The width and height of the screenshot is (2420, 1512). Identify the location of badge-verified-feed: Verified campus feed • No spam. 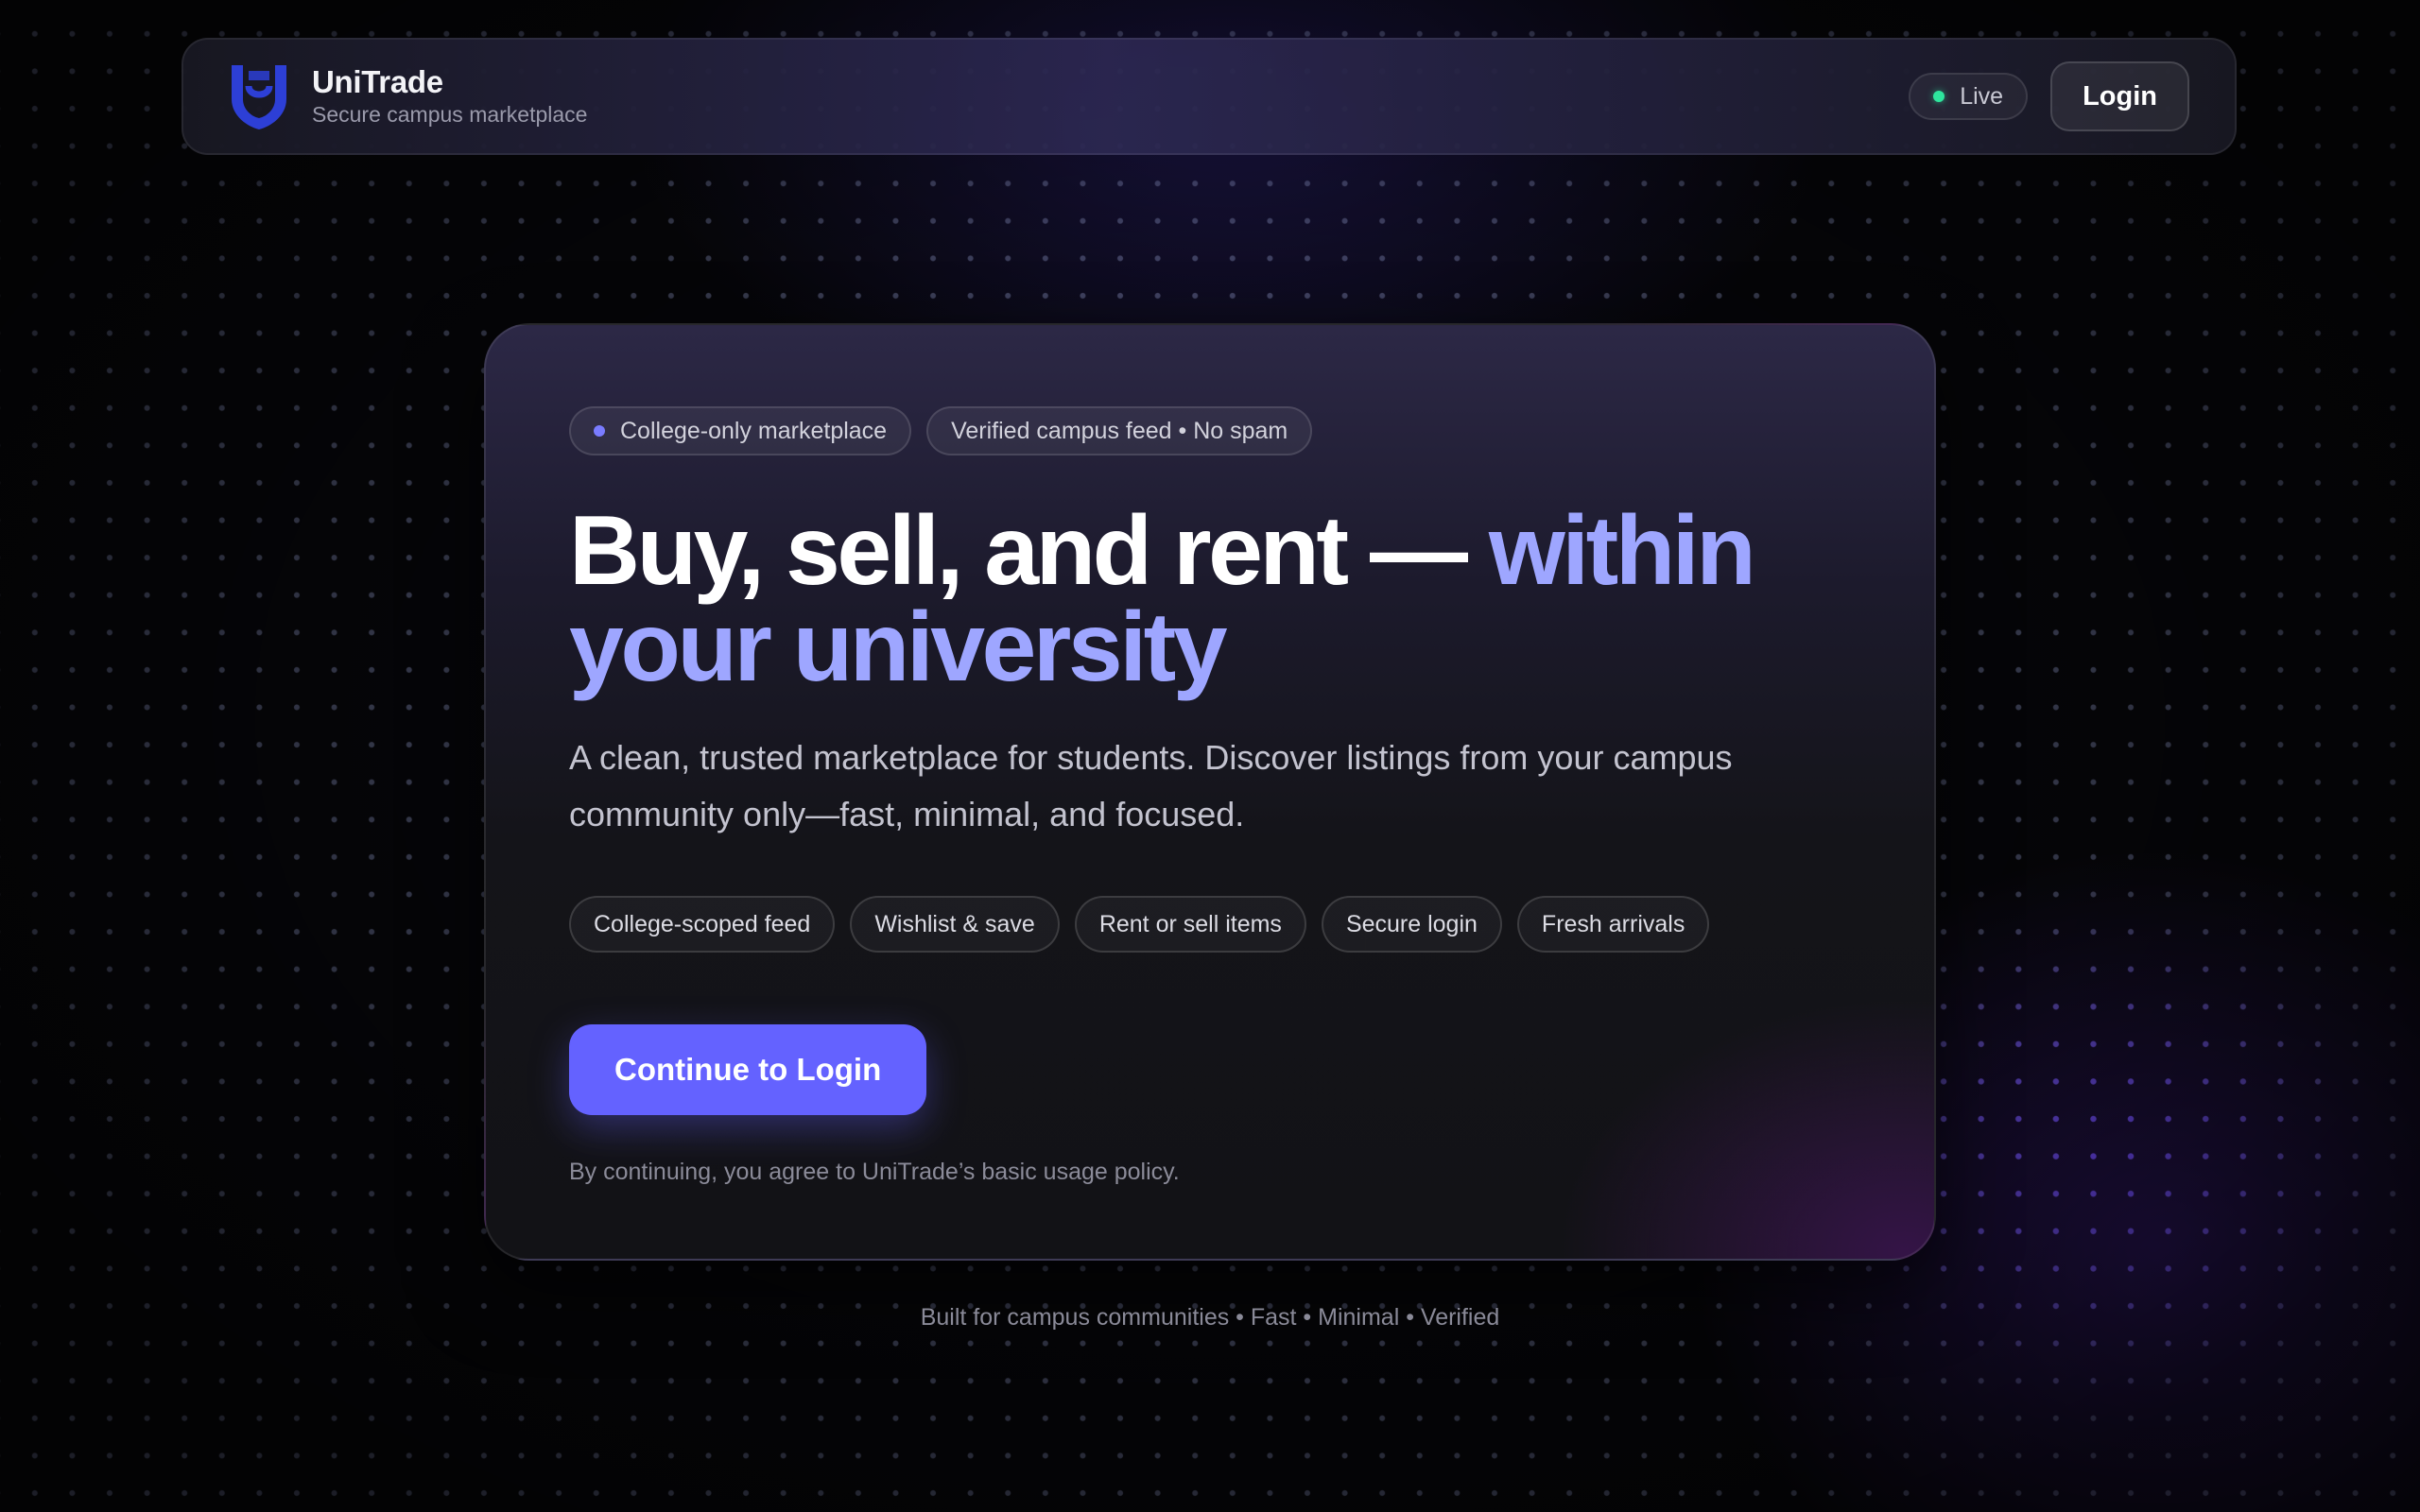
(1119, 430).